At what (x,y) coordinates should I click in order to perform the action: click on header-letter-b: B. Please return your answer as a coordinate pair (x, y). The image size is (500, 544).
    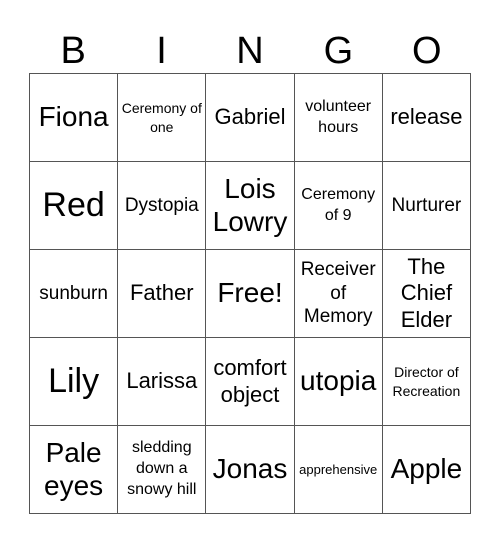
    Looking at the image, I should click on (73, 51).